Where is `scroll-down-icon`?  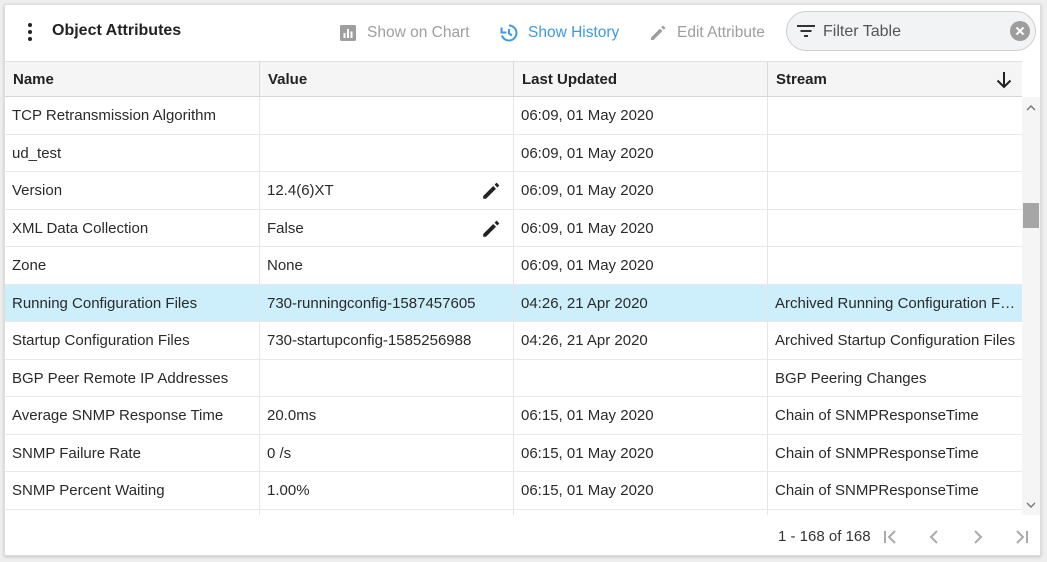
scroll-down-icon is located at coordinates (1031, 505).